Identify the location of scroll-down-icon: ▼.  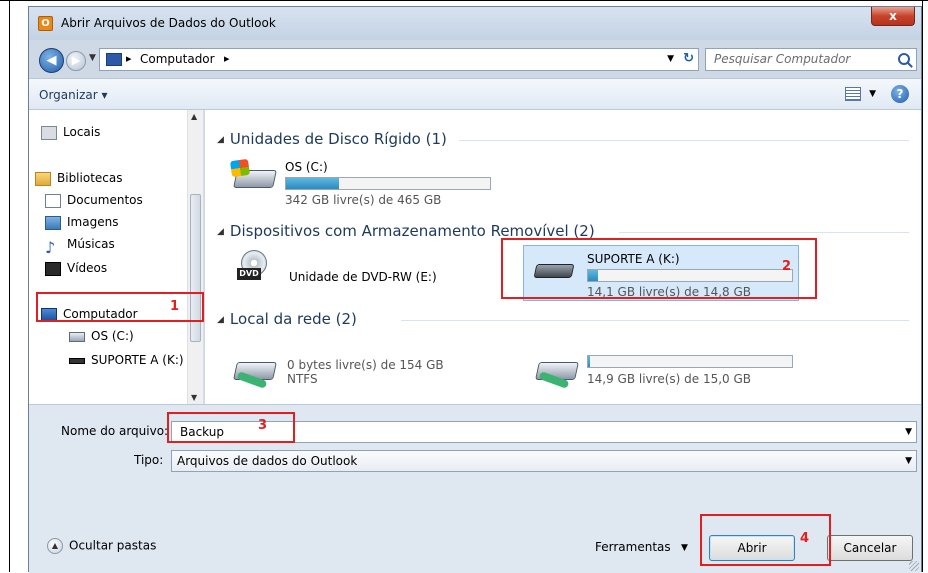
(194, 397).